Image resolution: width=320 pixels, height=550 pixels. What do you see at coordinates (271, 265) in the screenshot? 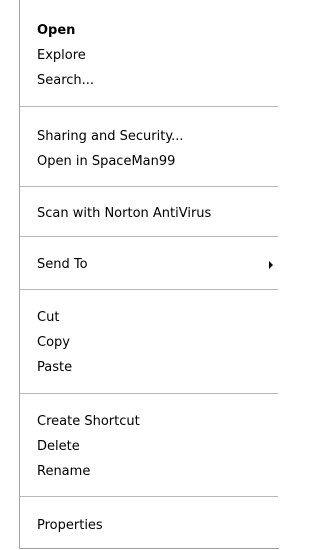
I see `submenu-arrow-icon` at bounding box center [271, 265].